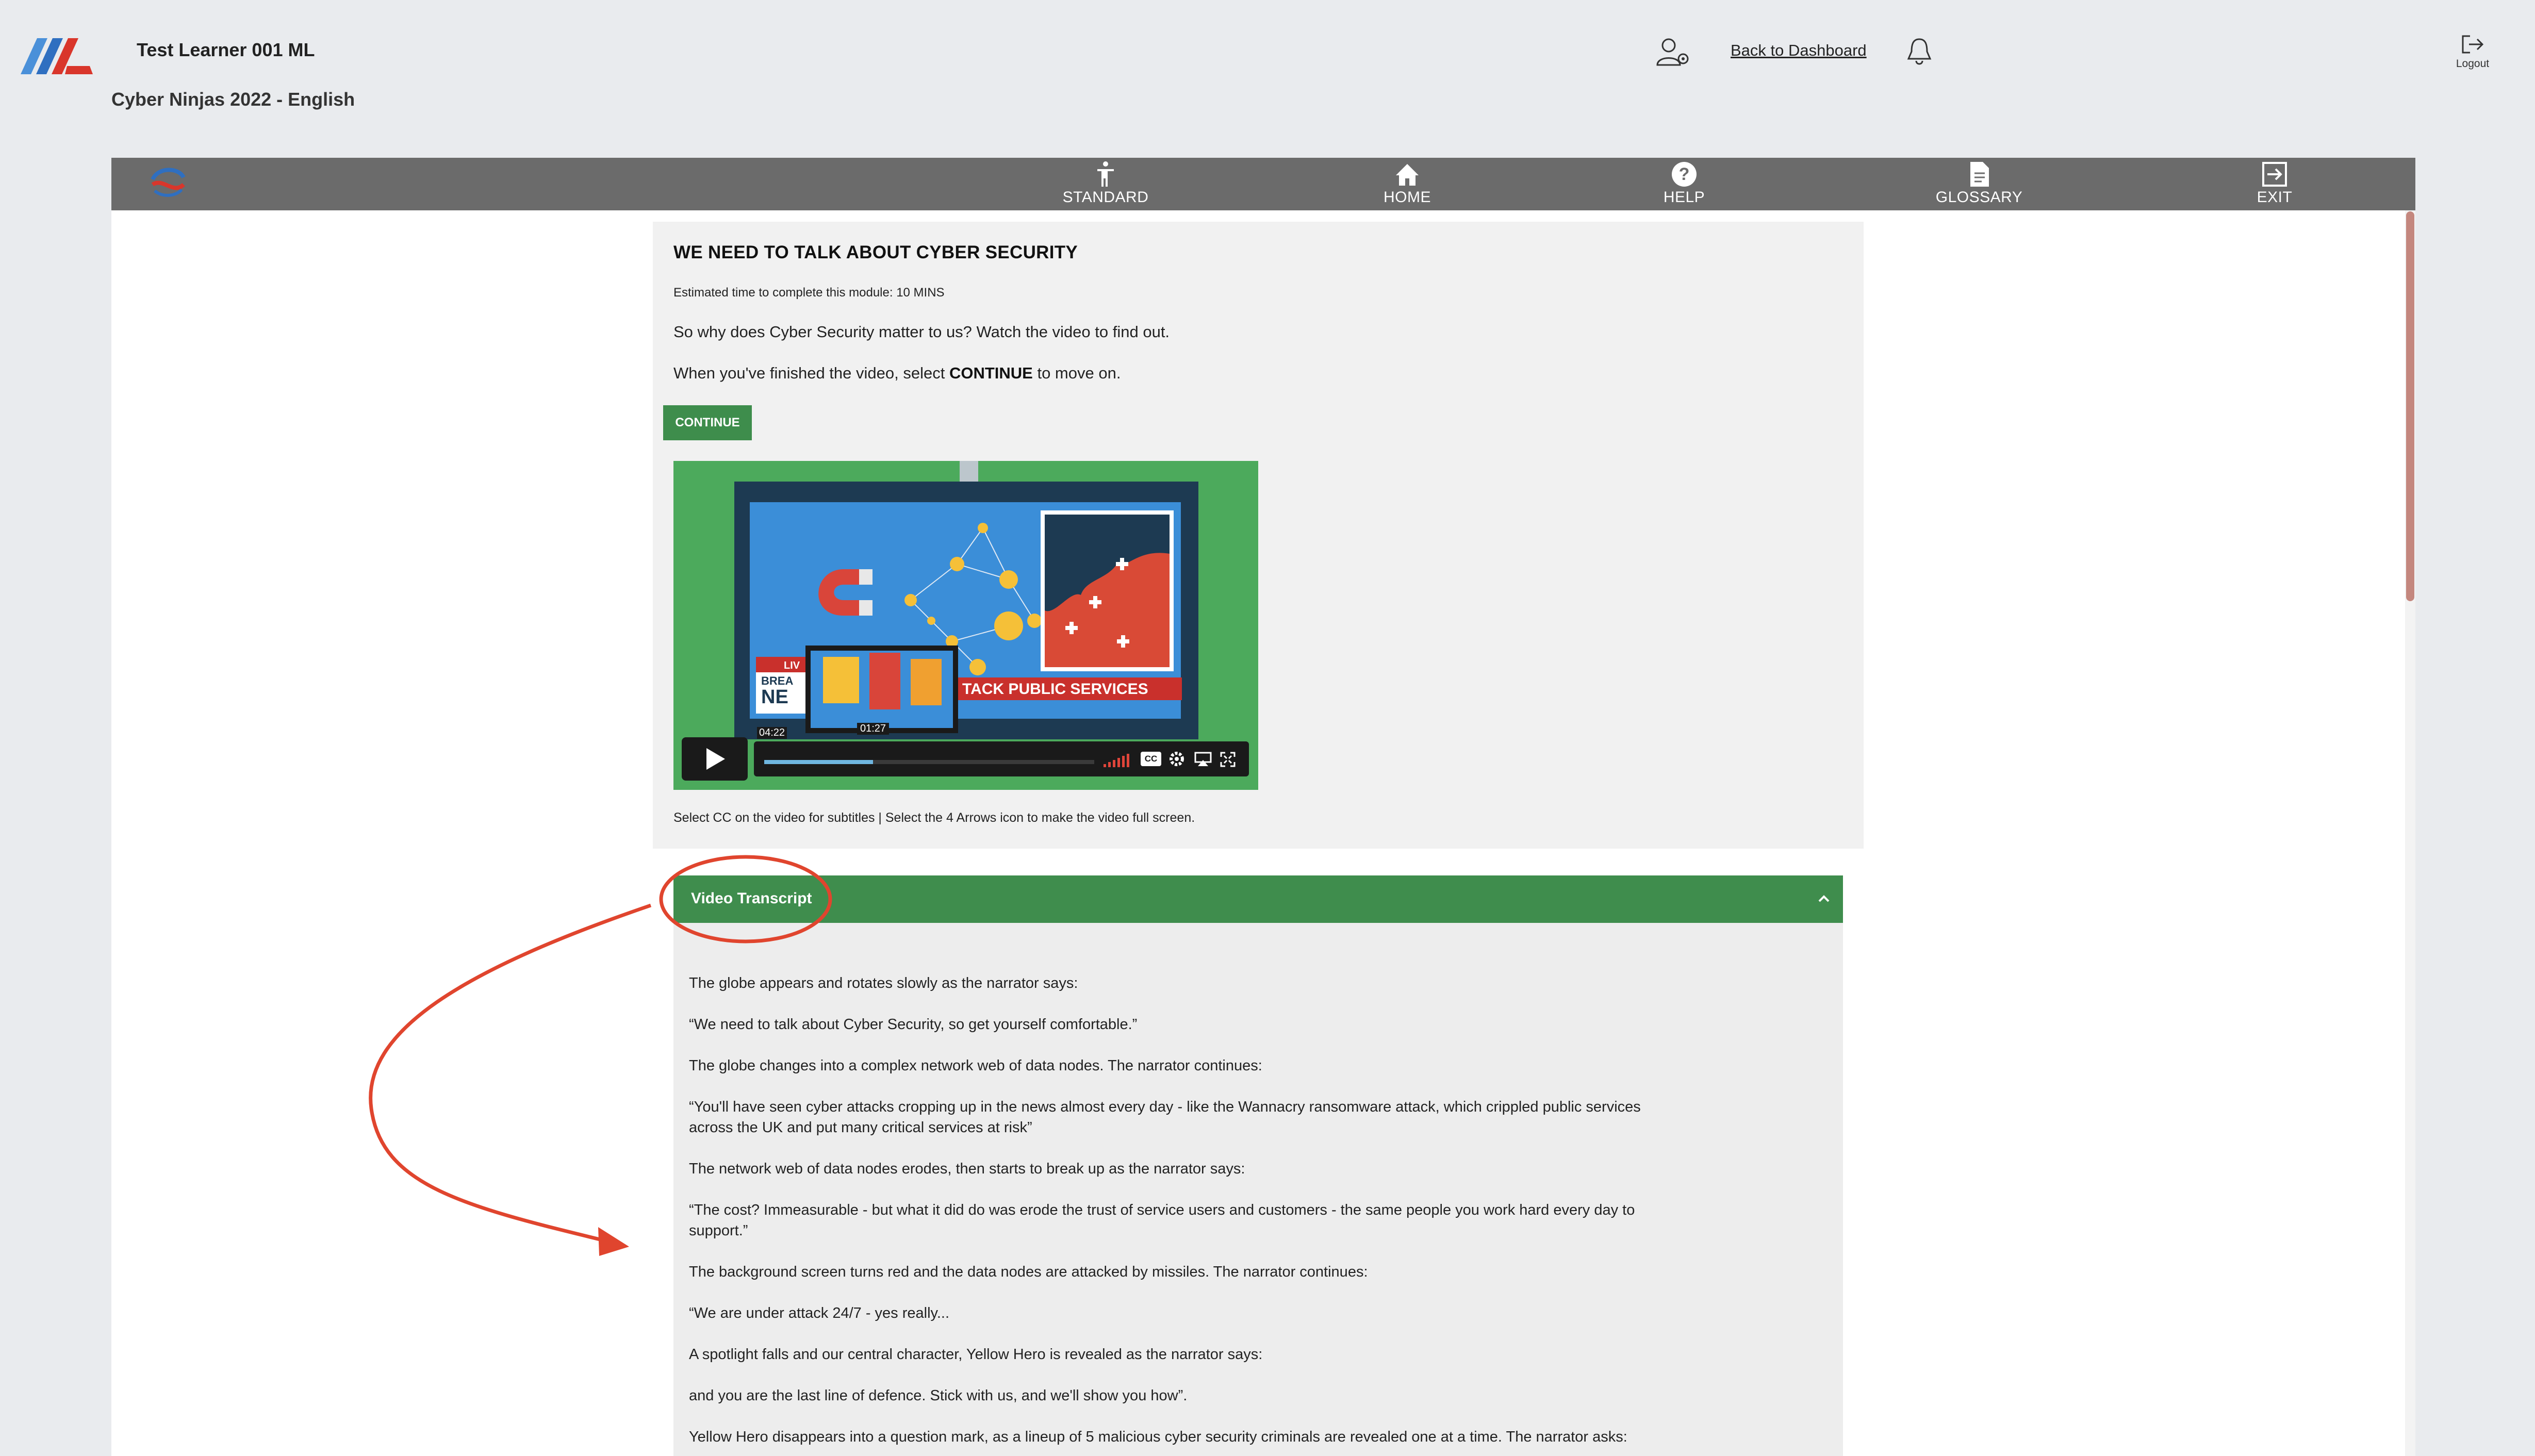  I want to click on video-headline: TACK PUBLIC SERVICES, so click(1055, 689).